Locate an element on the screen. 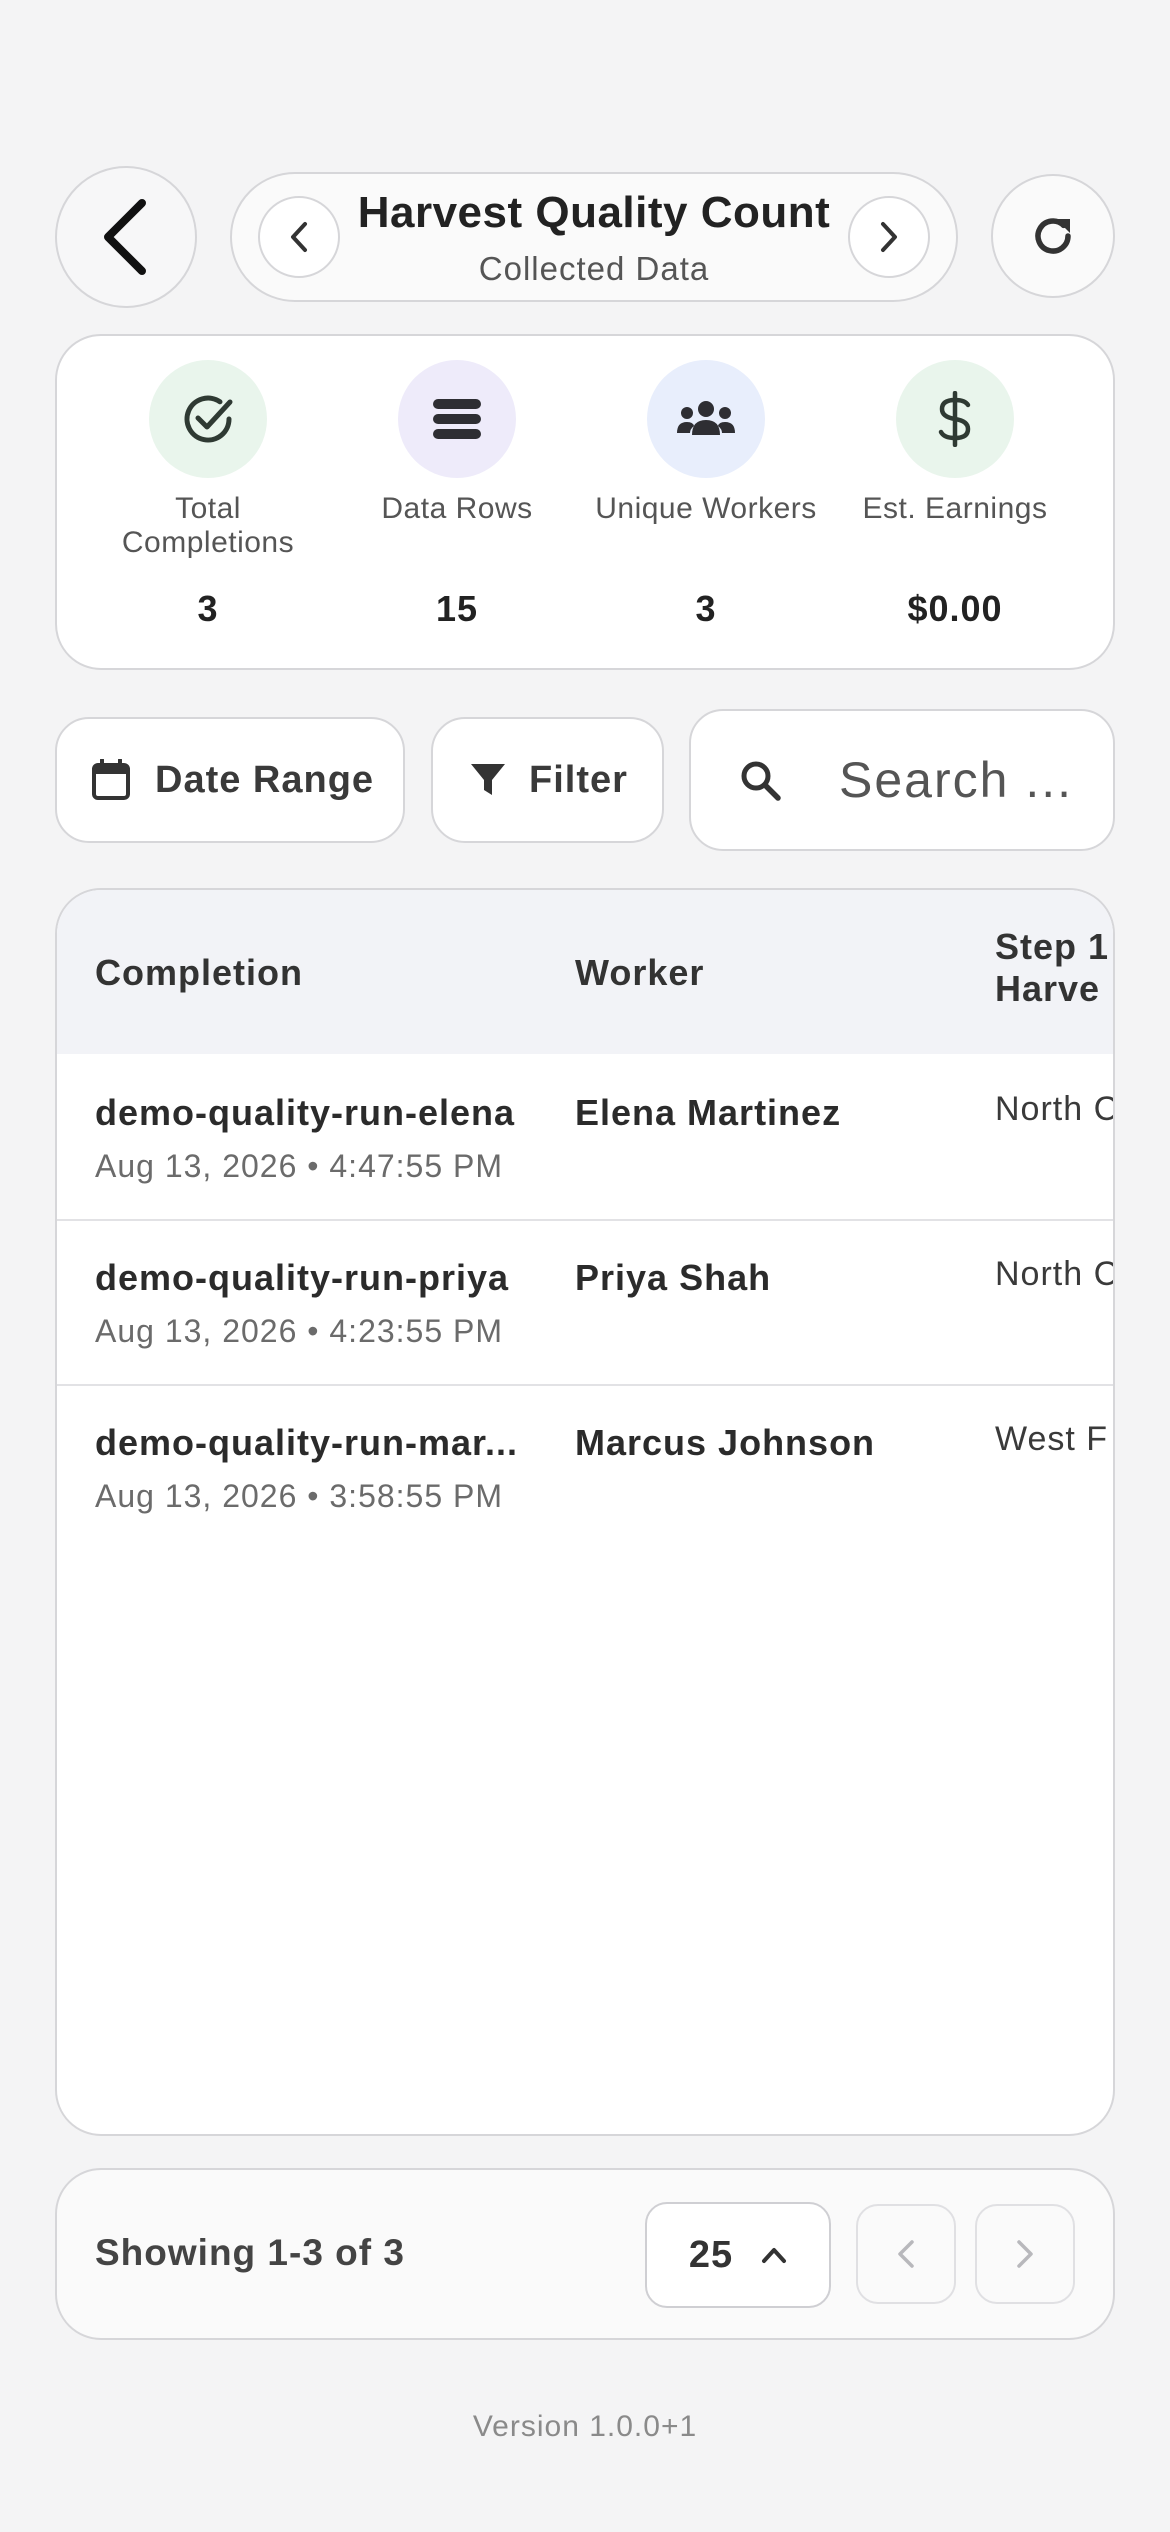 This screenshot has width=1170, height=2532. stat-unique-workers: Unique Workers 3 is located at coordinates (706, 495).